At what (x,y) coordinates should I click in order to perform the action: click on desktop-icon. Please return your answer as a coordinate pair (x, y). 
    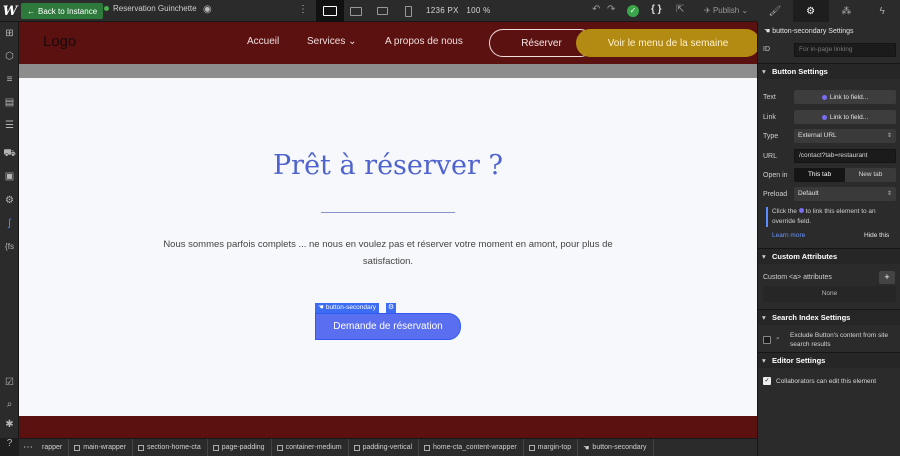
    Looking at the image, I should click on (330, 11).